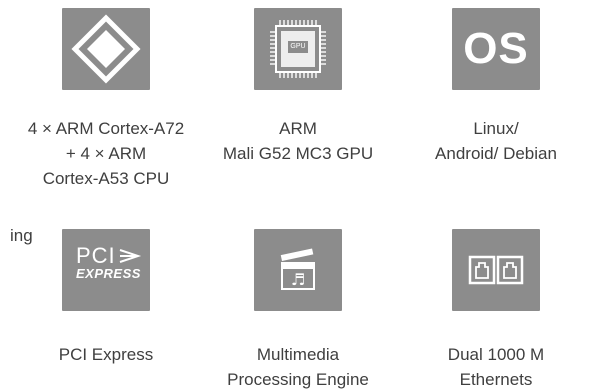 This screenshot has width=592, height=392. Describe the element at coordinates (106, 354) in the screenshot. I see `pci-label: PCI Express` at that location.